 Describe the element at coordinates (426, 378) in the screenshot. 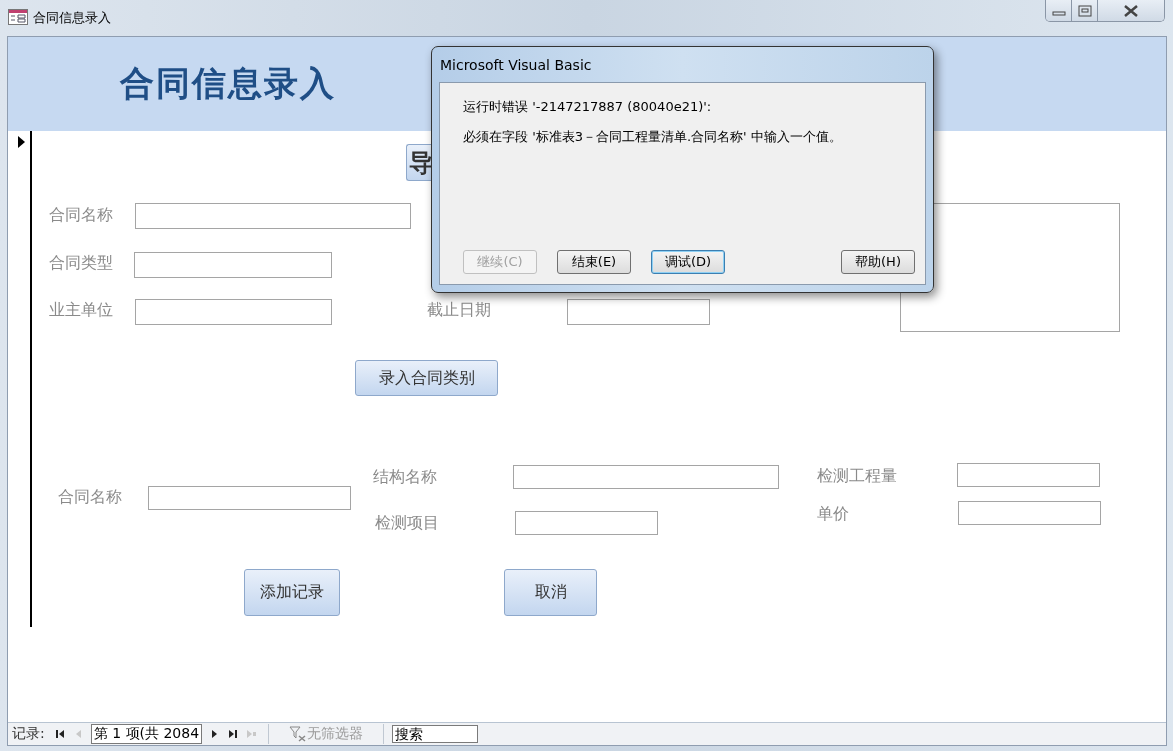

I see `category-button: 录入合同类别` at that location.